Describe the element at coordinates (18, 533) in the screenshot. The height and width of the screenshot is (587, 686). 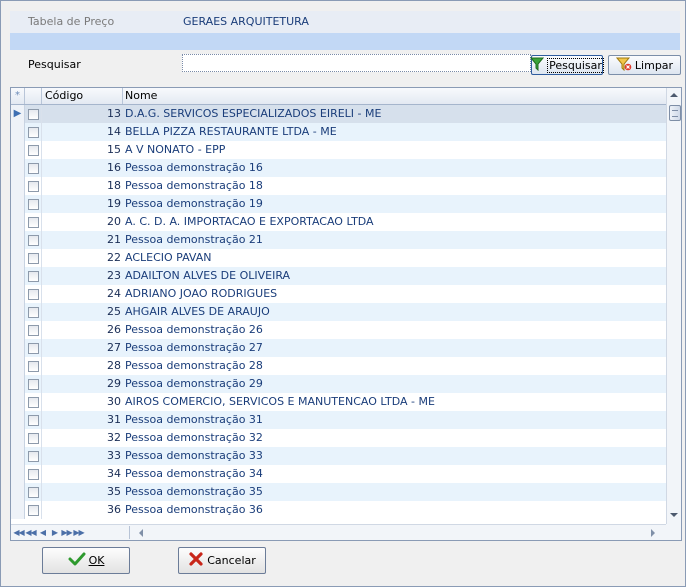
I see `first-page-icon: ◀◀` at that location.